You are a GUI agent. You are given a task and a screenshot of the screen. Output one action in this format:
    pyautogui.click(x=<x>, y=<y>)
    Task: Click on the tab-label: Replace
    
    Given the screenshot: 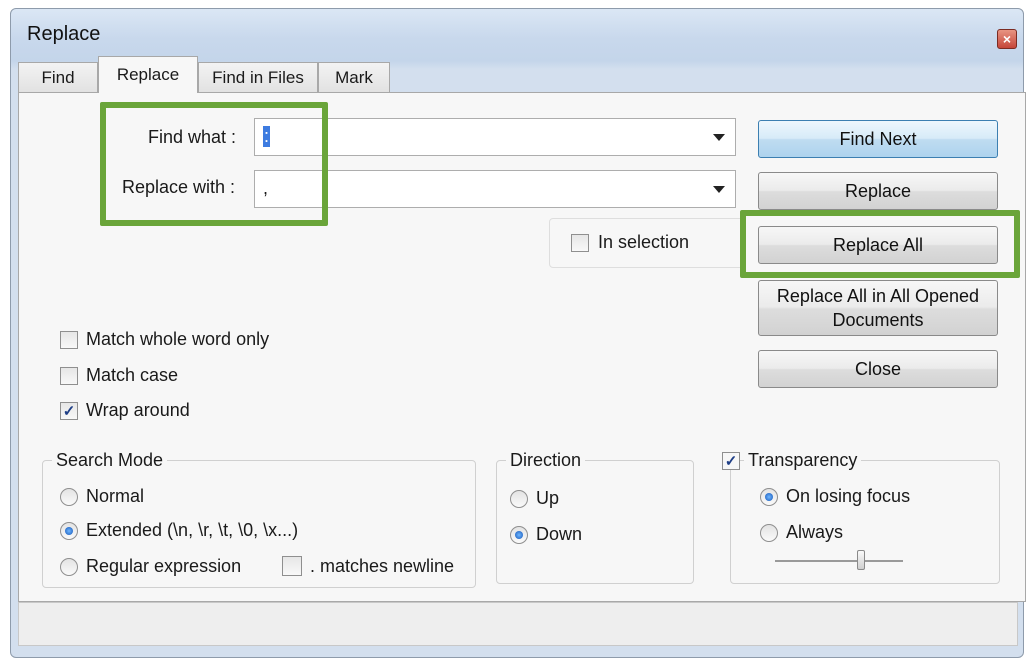 What is the action you would take?
    pyautogui.click(x=148, y=74)
    